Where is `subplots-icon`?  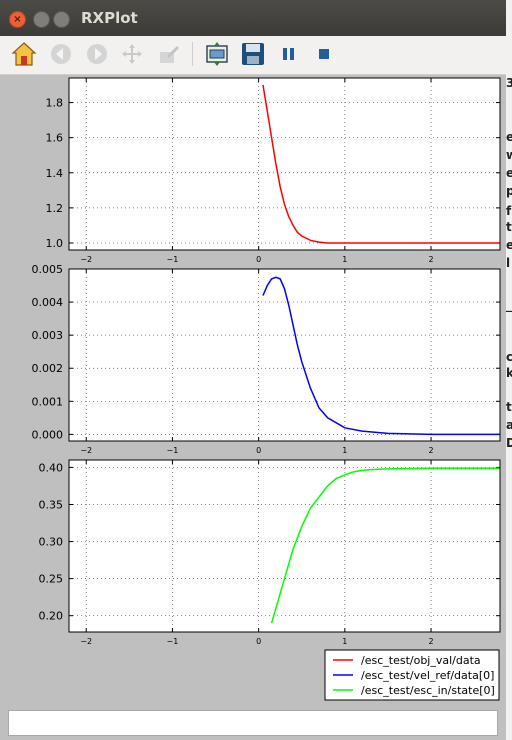
subplots-icon is located at coordinates (217, 54).